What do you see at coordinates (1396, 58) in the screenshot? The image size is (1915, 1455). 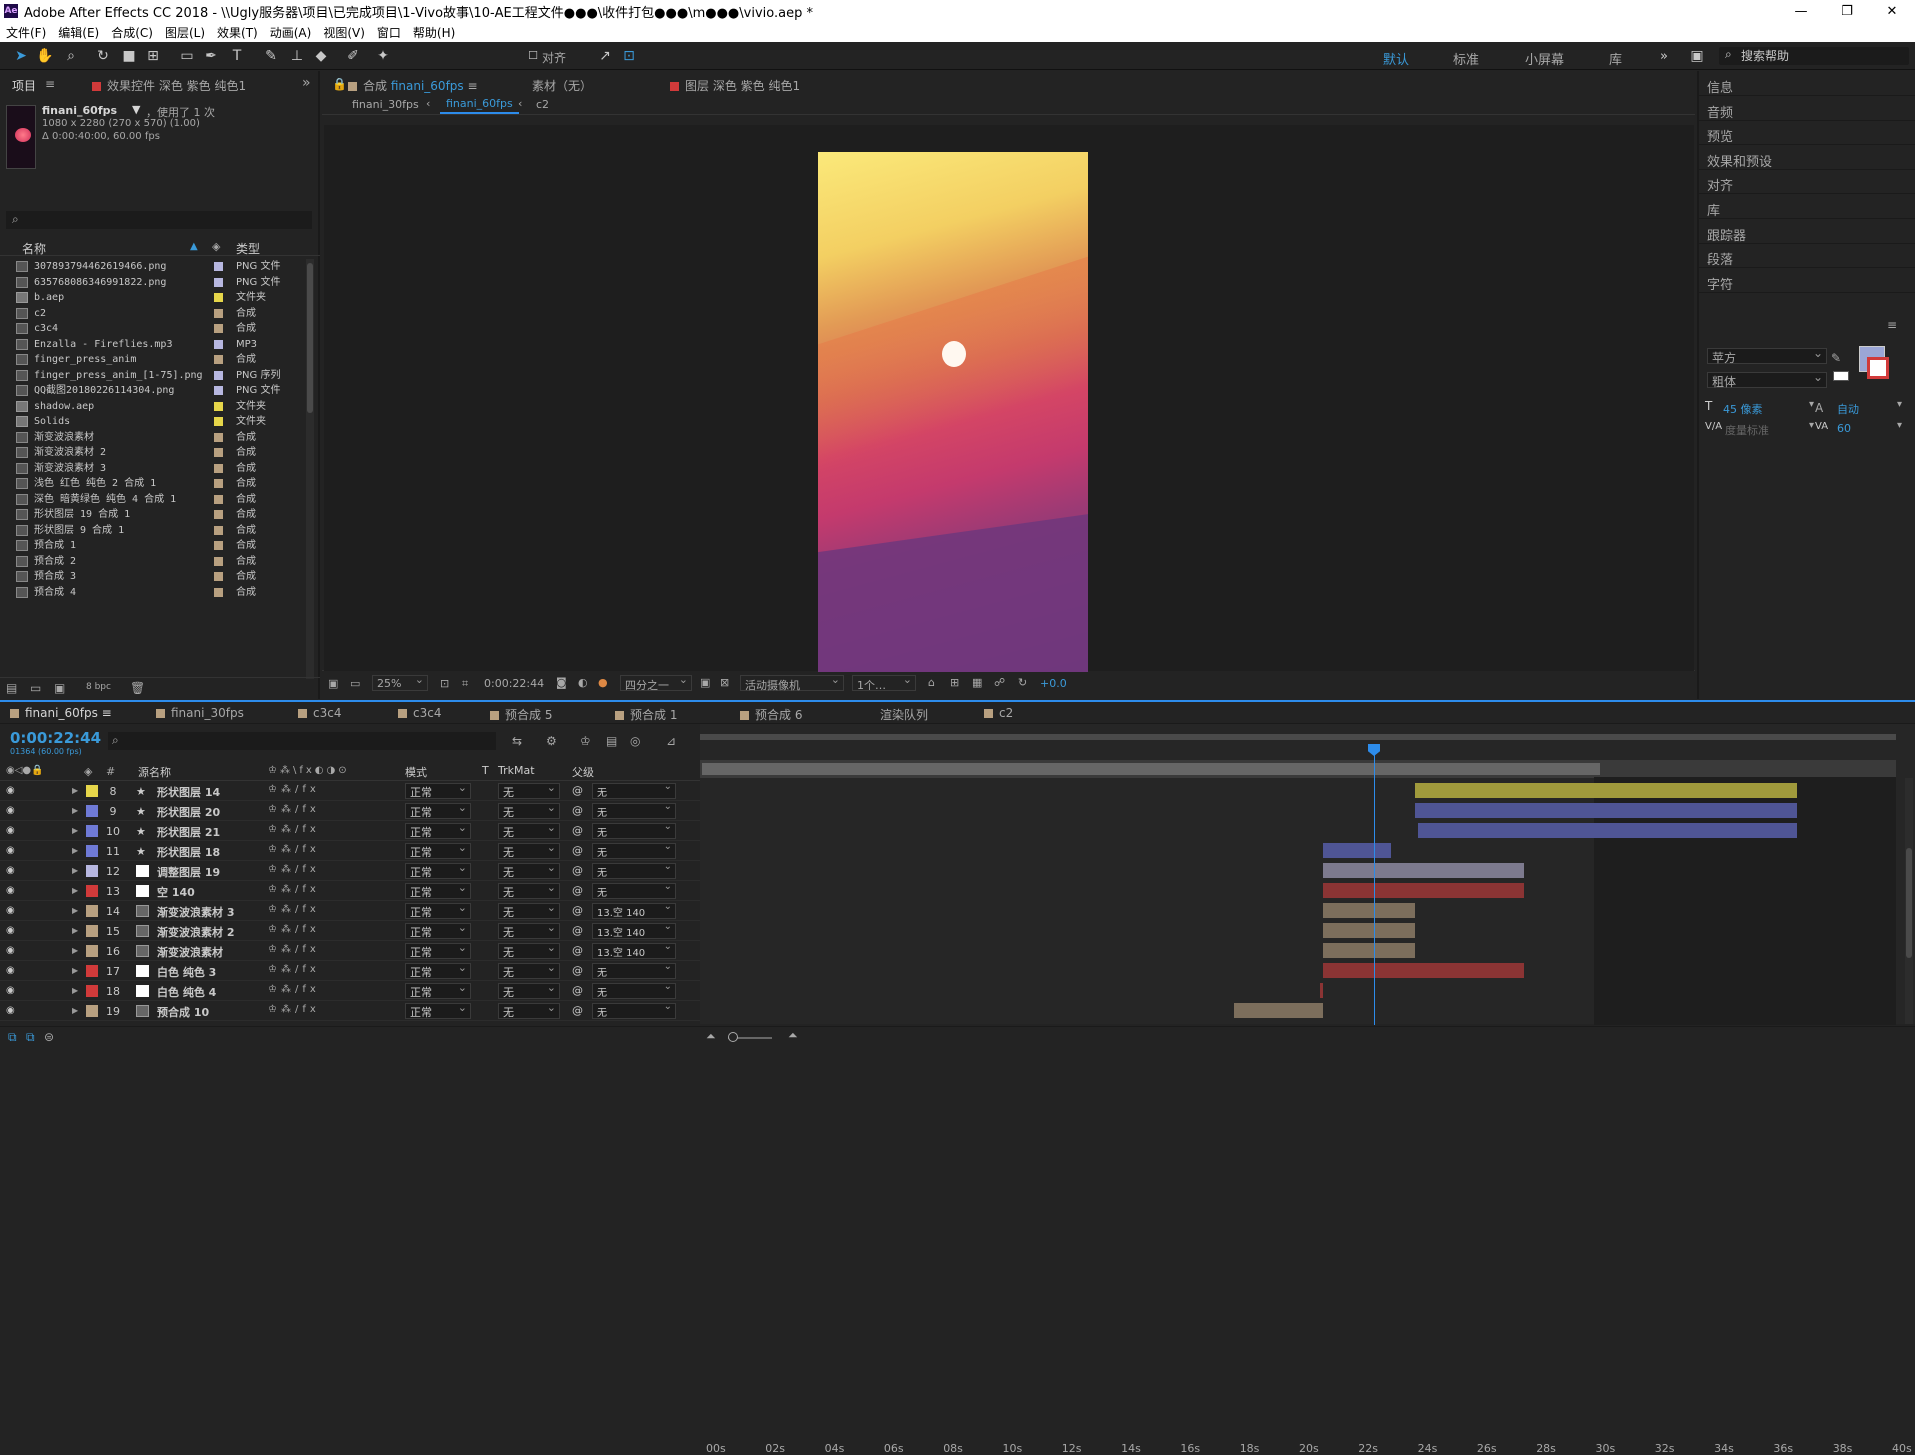 I see `workspace-default: 默认` at bounding box center [1396, 58].